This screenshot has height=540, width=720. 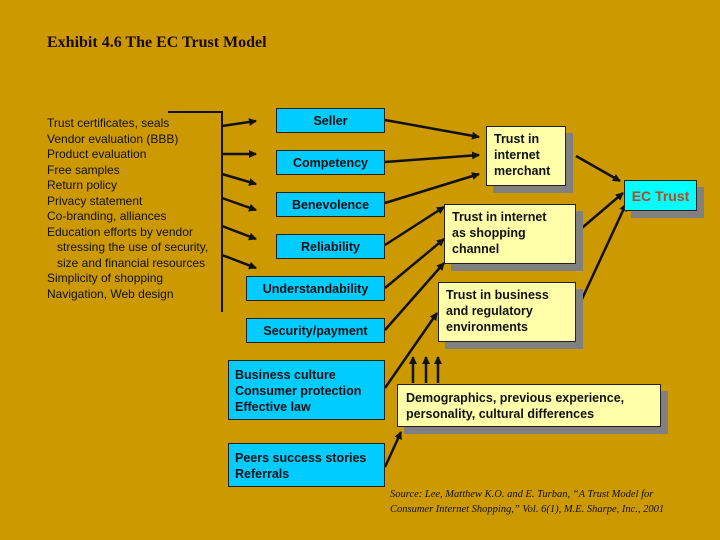 I want to click on competency-label: Competency, so click(x=330, y=162).